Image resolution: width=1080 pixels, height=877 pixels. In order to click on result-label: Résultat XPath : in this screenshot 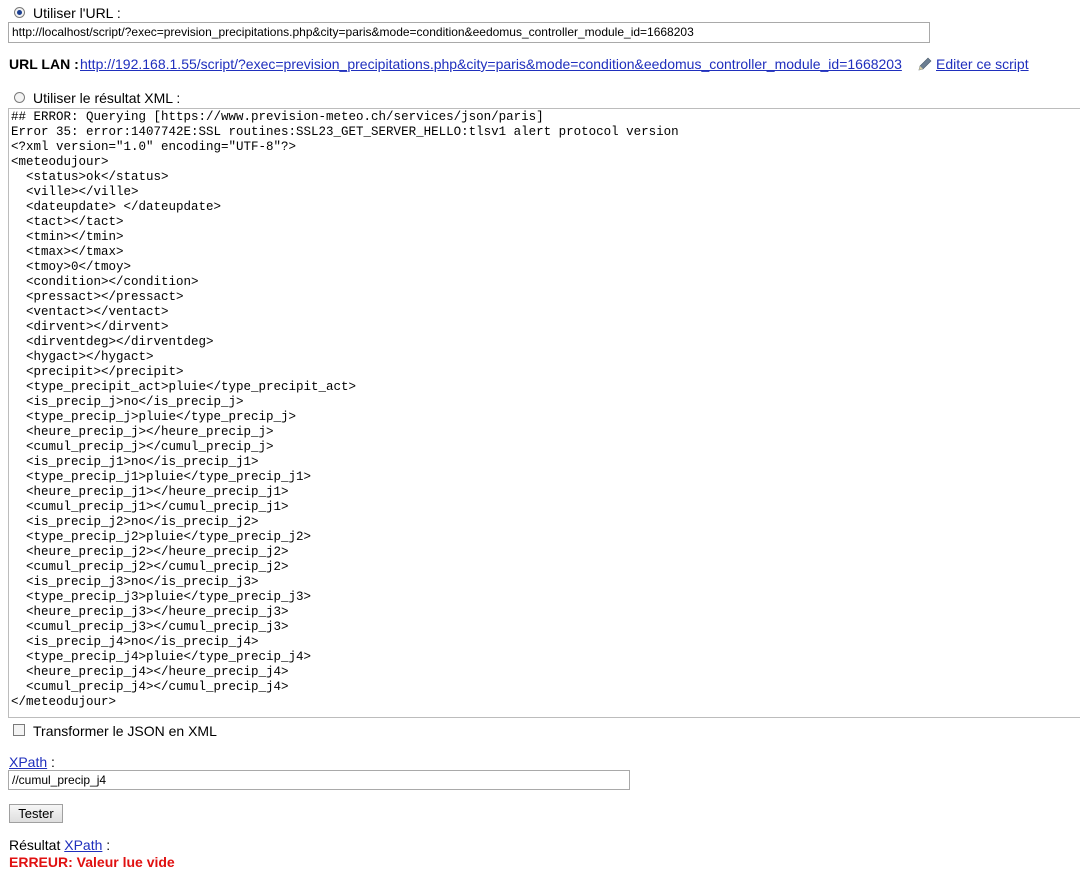, I will do `click(59, 845)`.